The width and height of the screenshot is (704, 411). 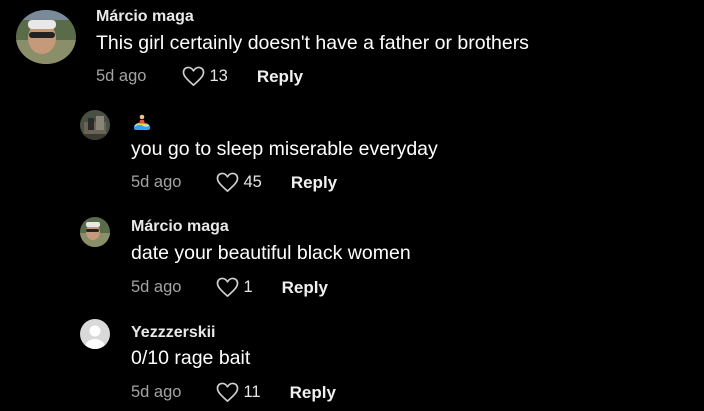 What do you see at coordinates (248, 287) in the screenshot?
I see `like-count: 1` at bounding box center [248, 287].